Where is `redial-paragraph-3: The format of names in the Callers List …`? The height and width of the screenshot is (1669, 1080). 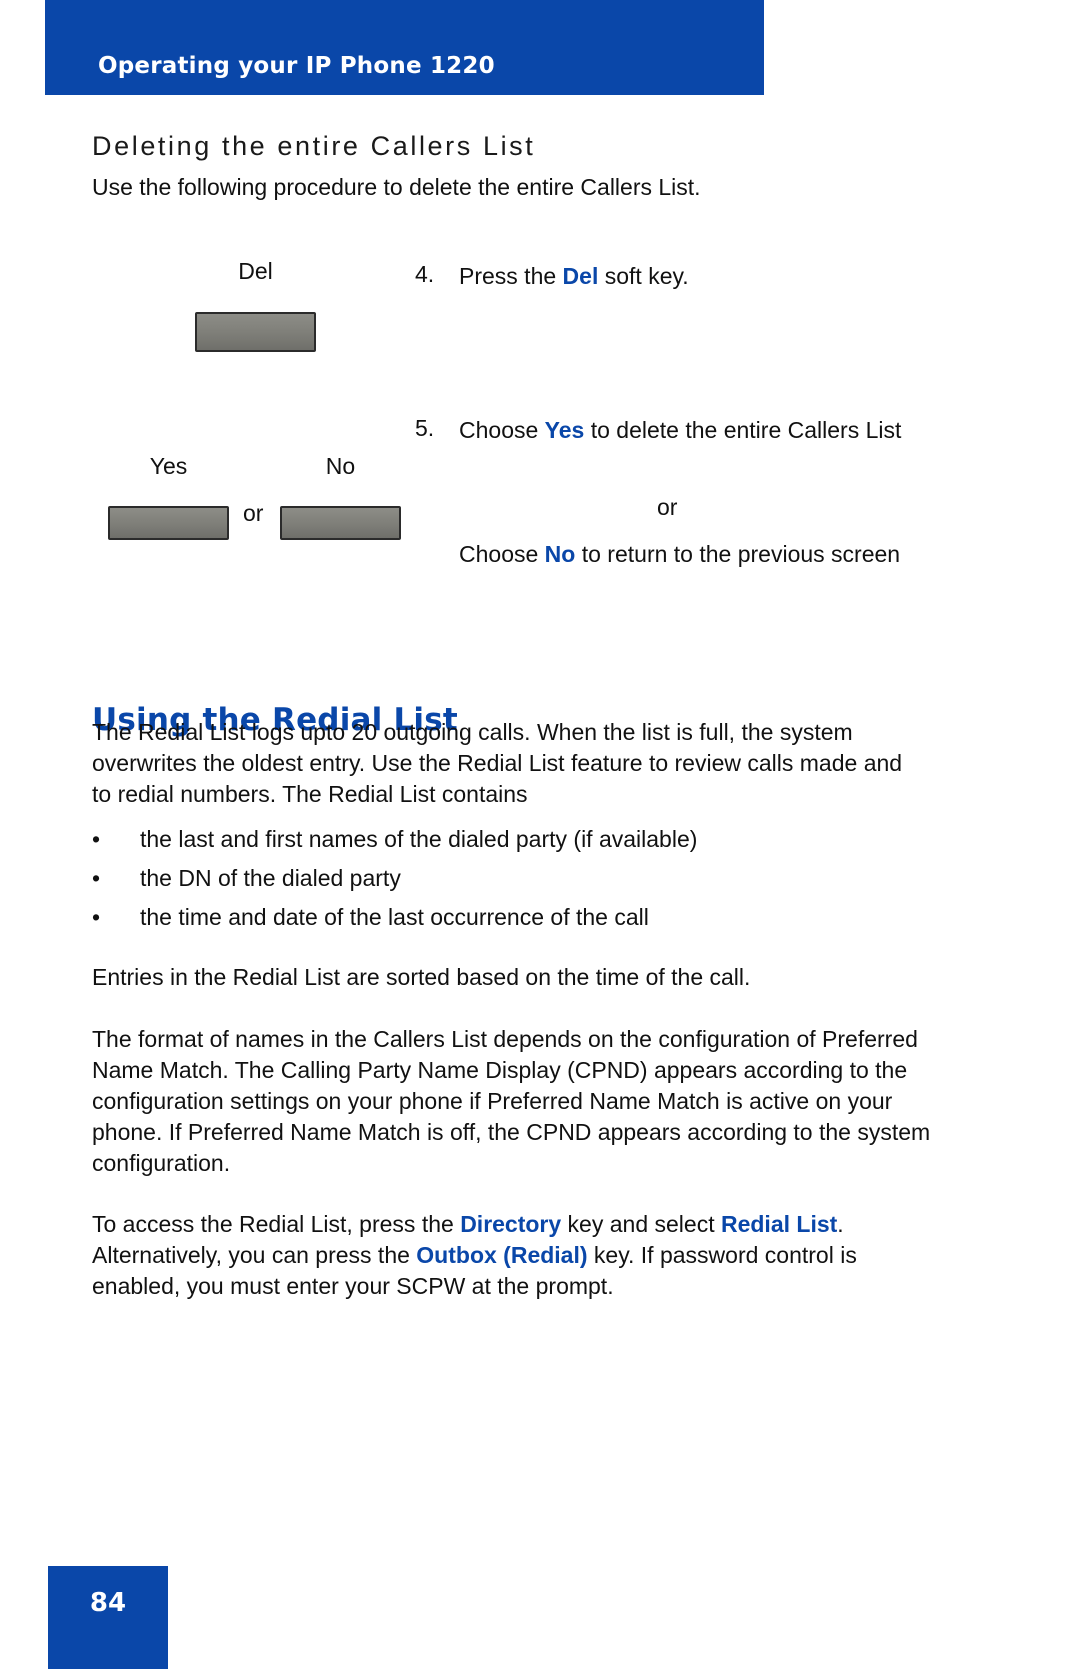
redial-paragraph-3: The format of names in the Callers List … is located at coordinates (511, 1101).